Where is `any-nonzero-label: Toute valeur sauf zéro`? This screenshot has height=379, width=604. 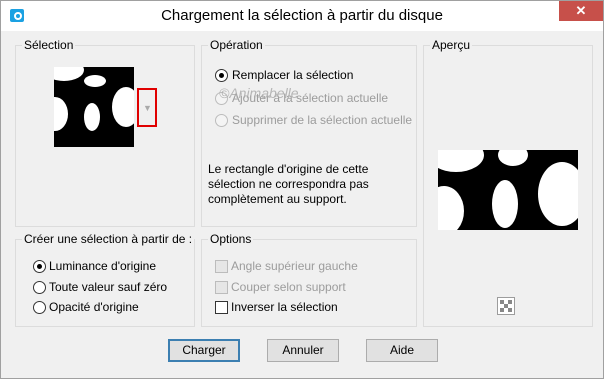
any-nonzero-label: Toute valeur sauf zéro is located at coordinates (108, 287).